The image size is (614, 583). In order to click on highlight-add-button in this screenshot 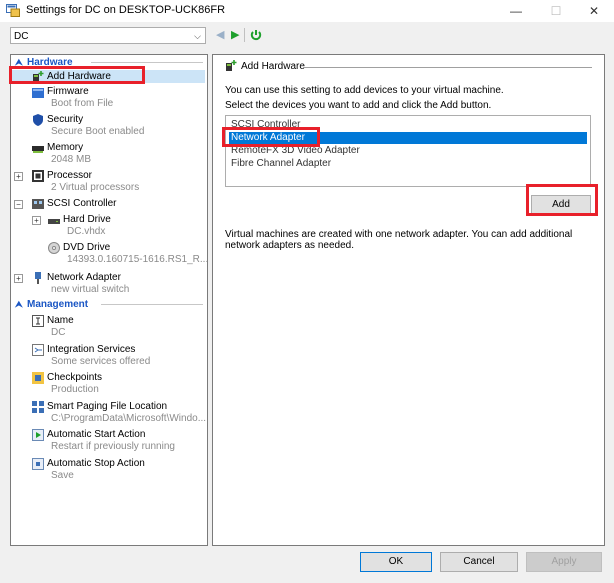, I will do `click(562, 200)`.